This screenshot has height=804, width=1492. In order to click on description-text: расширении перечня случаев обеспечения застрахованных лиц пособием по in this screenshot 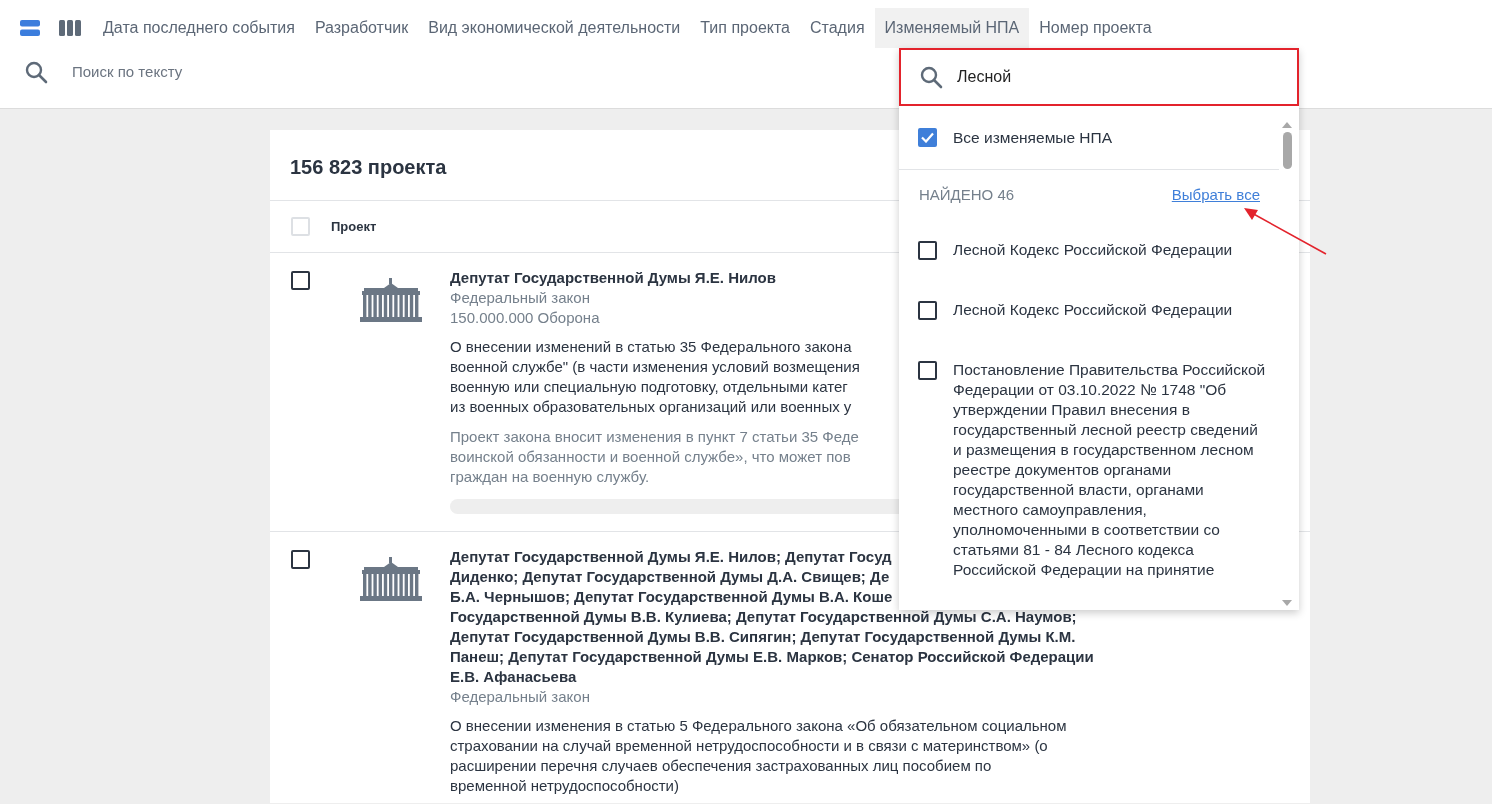, I will do `click(721, 766)`.